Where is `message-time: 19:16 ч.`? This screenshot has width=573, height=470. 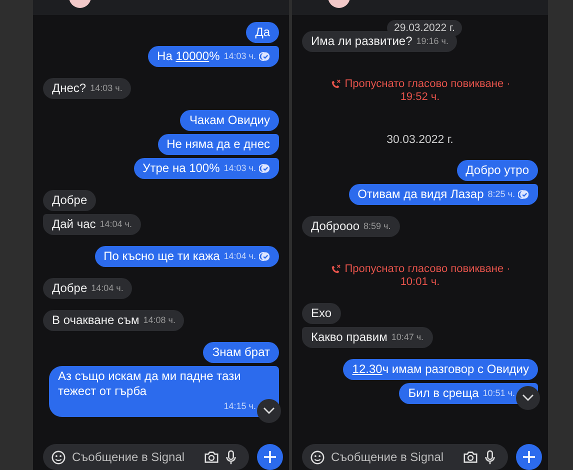 message-time: 19:16 ч. is located at coordinates (432, 41).